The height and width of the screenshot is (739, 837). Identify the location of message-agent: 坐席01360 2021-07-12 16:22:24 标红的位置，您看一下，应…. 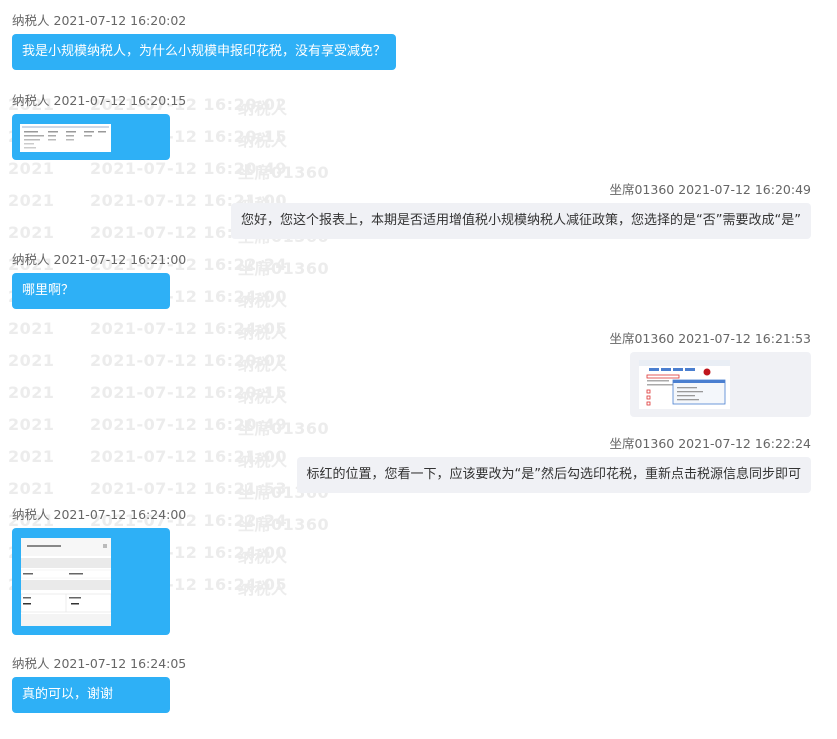
(553, 465).